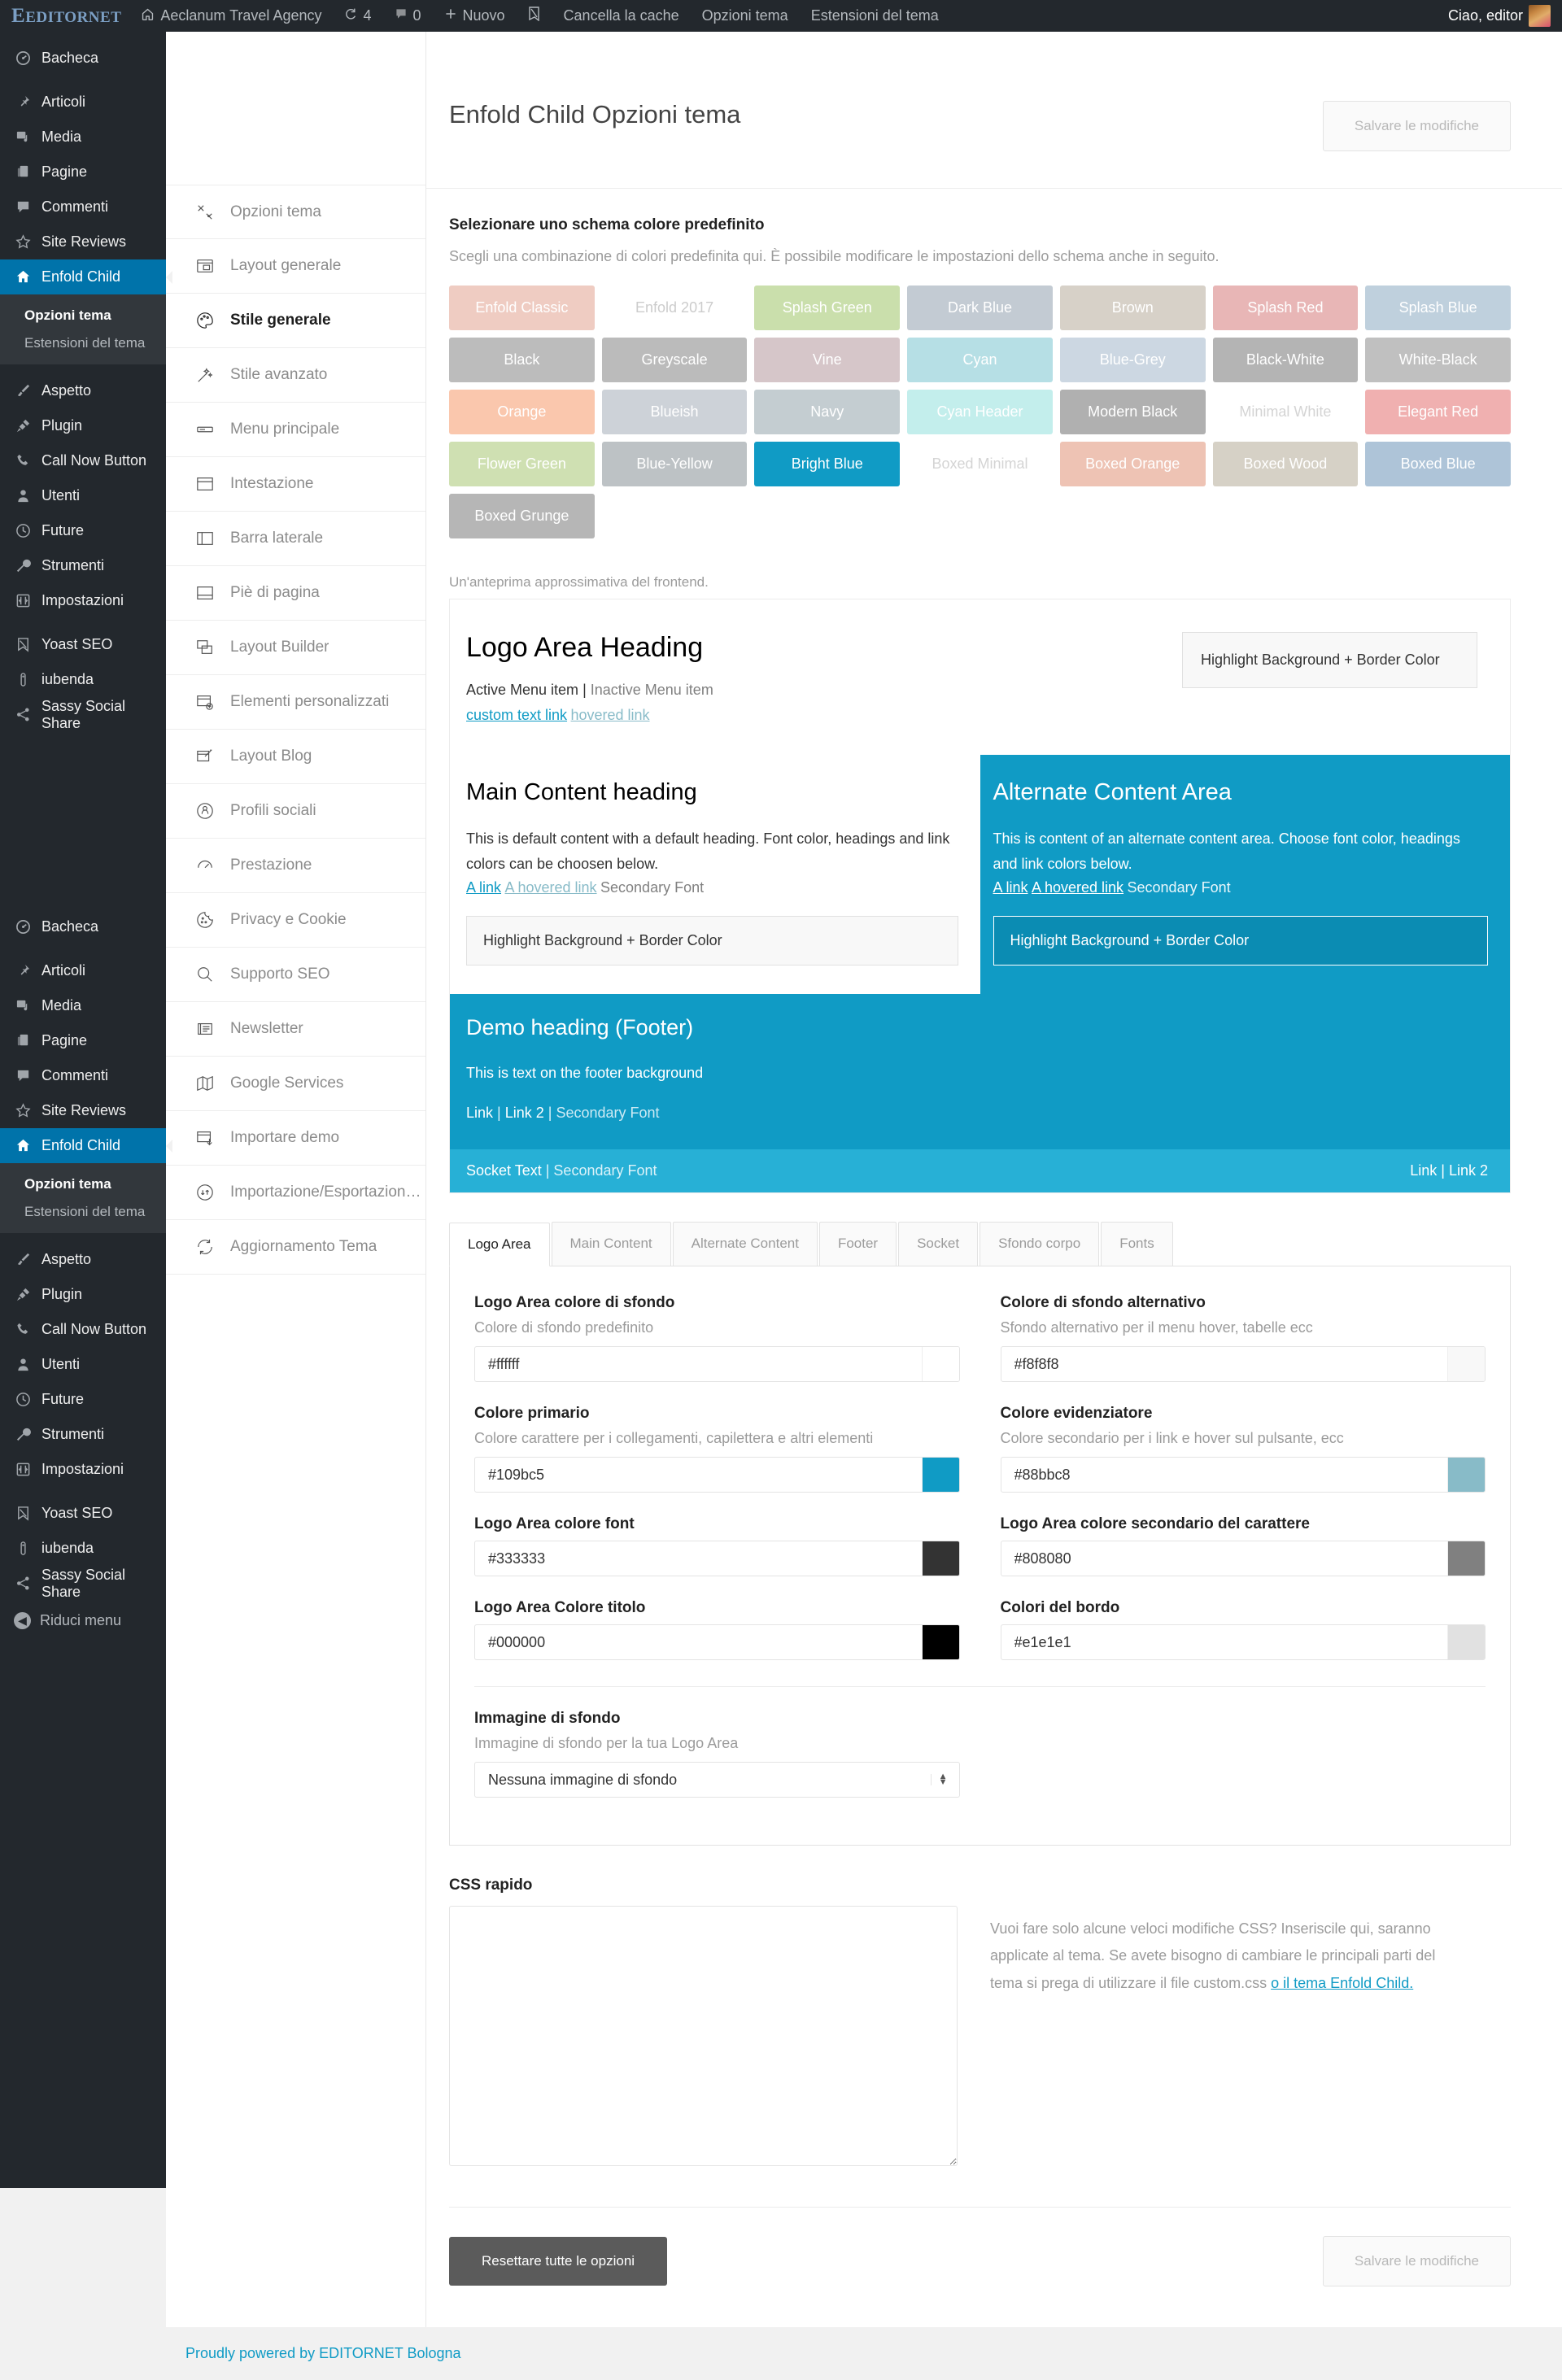 Image resolution: width=1562 pixels, height=2380 pixels. I want to click on sidebar-subitem-estensioni-del-tema: Estensioni del tema, so click(83, 343).